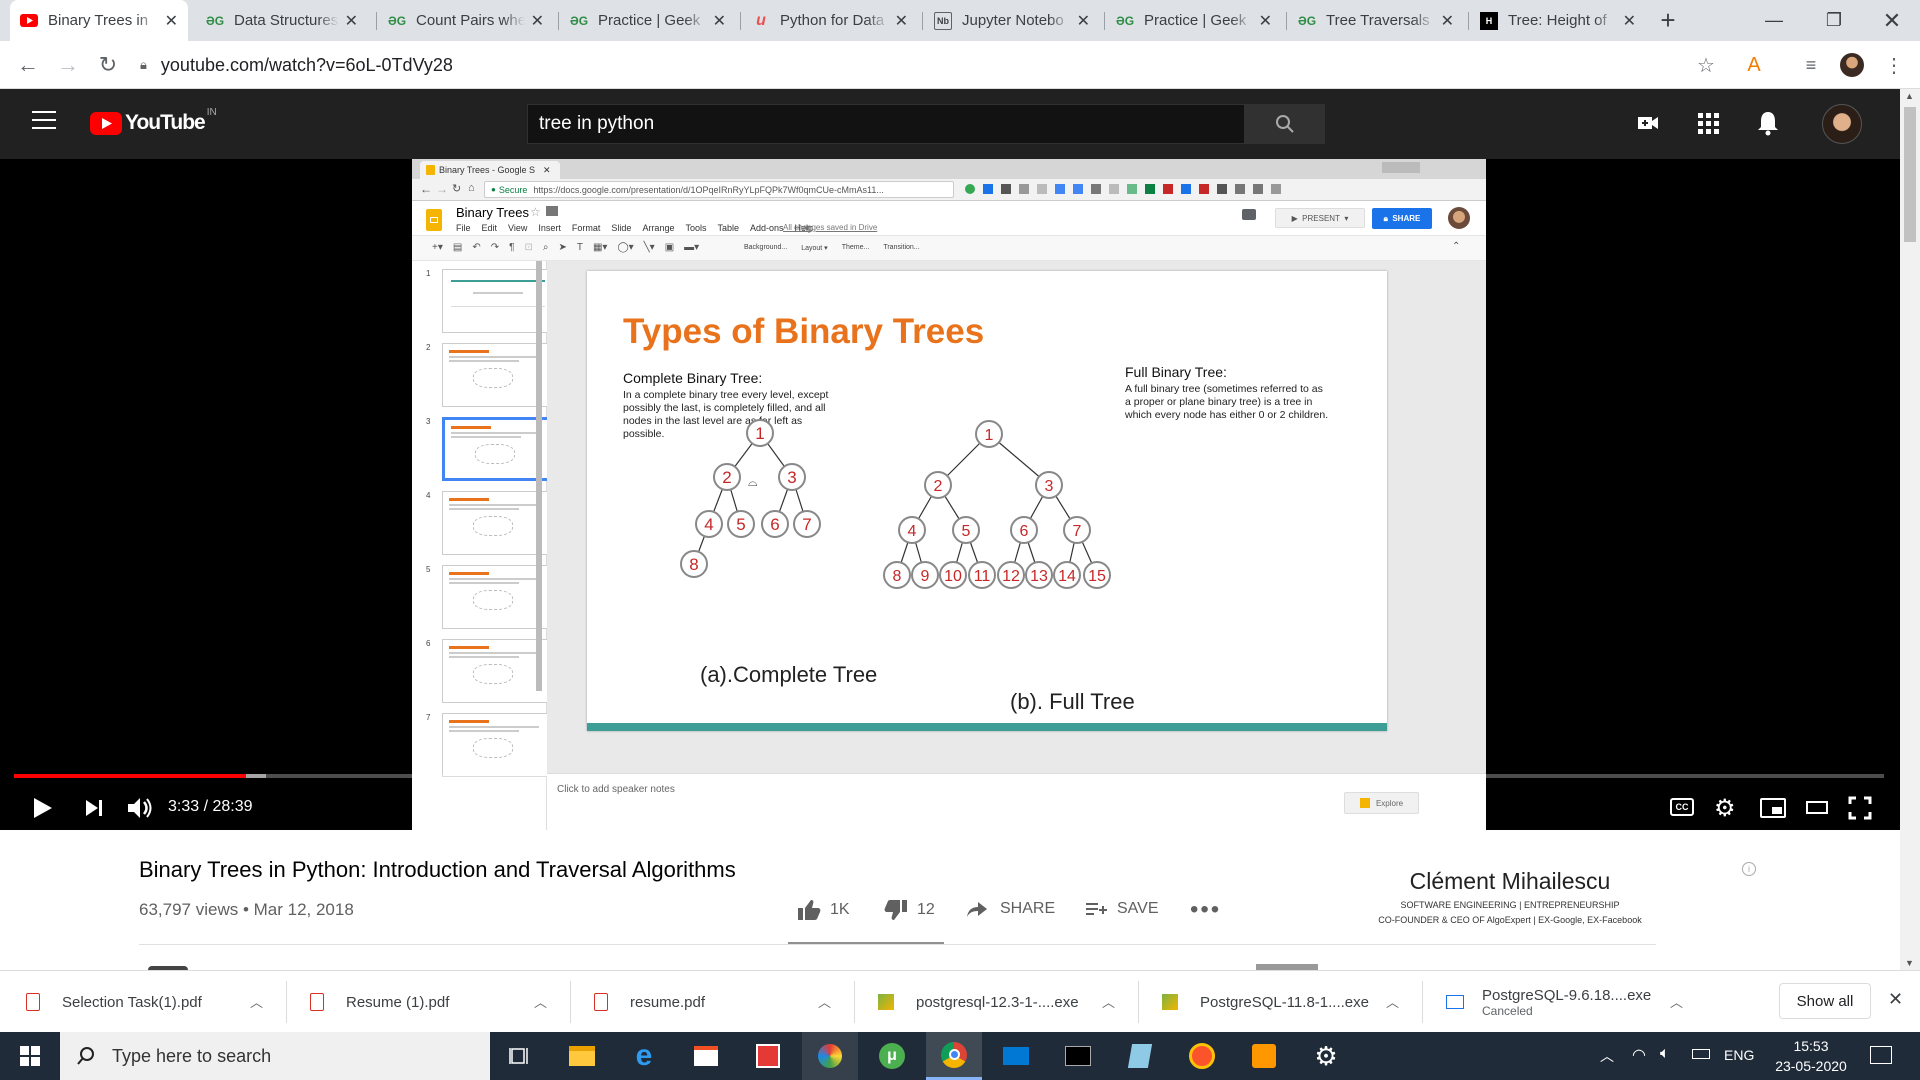  Describe the element at coordinates (1754, 65) in the screenshot. I see `acrobat-extension-icon: A` at that location.